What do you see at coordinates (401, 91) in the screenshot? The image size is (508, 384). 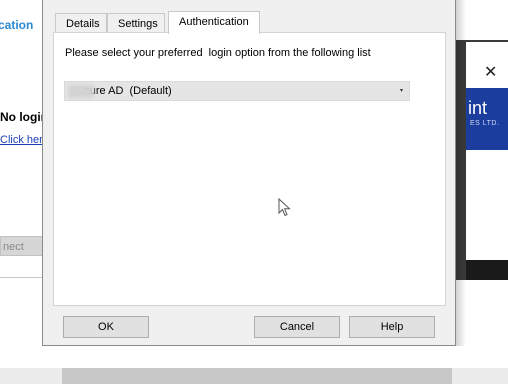 I see `chevron-down-icon: ▾` at bounding box center [401, 91].